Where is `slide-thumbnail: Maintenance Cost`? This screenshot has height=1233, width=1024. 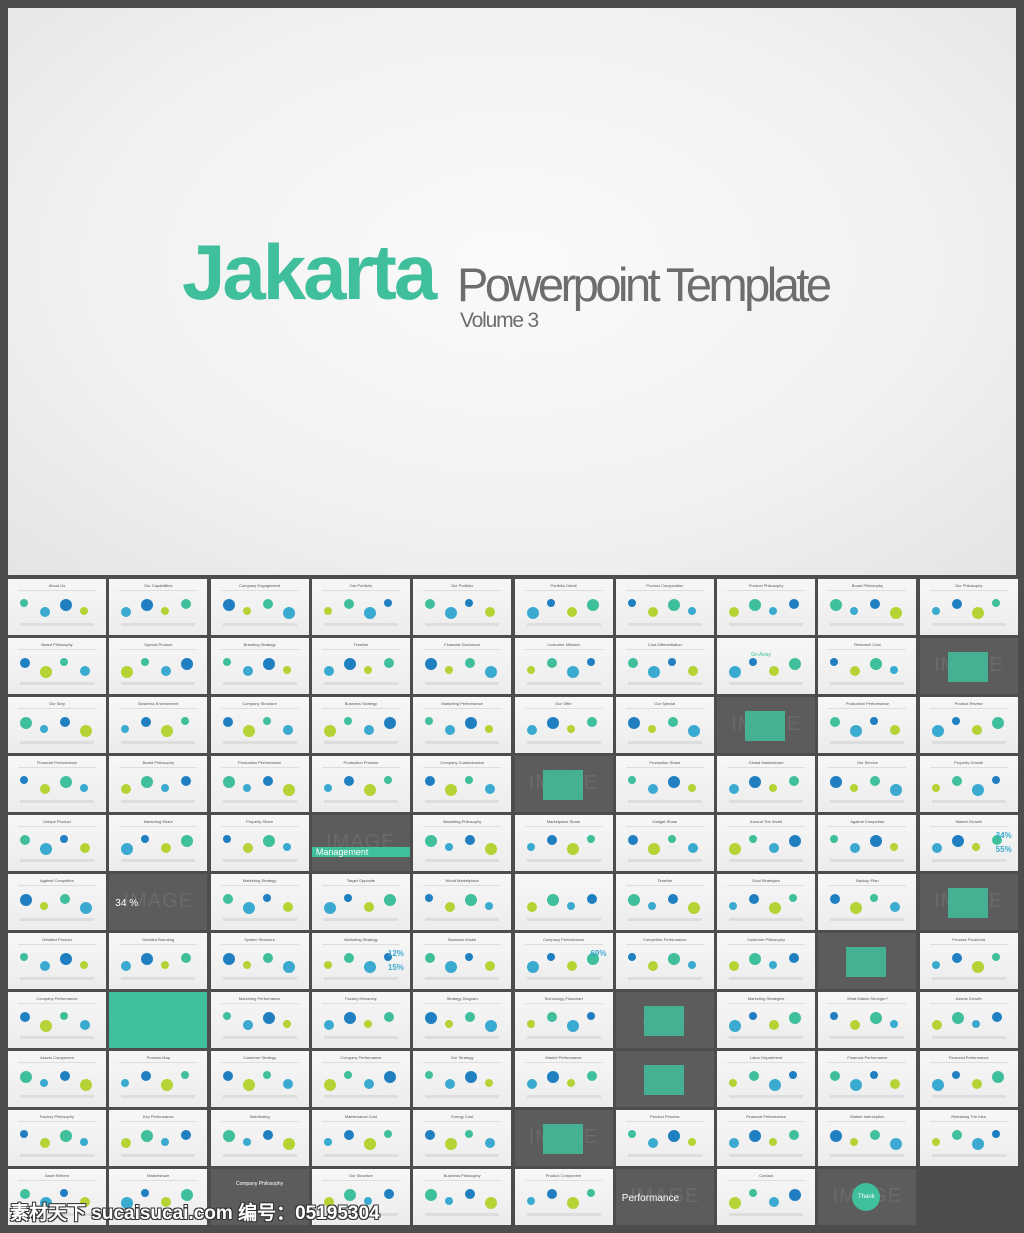
slide-thumbnail: Maintenance Cost is located at coordinates (360, 1138).